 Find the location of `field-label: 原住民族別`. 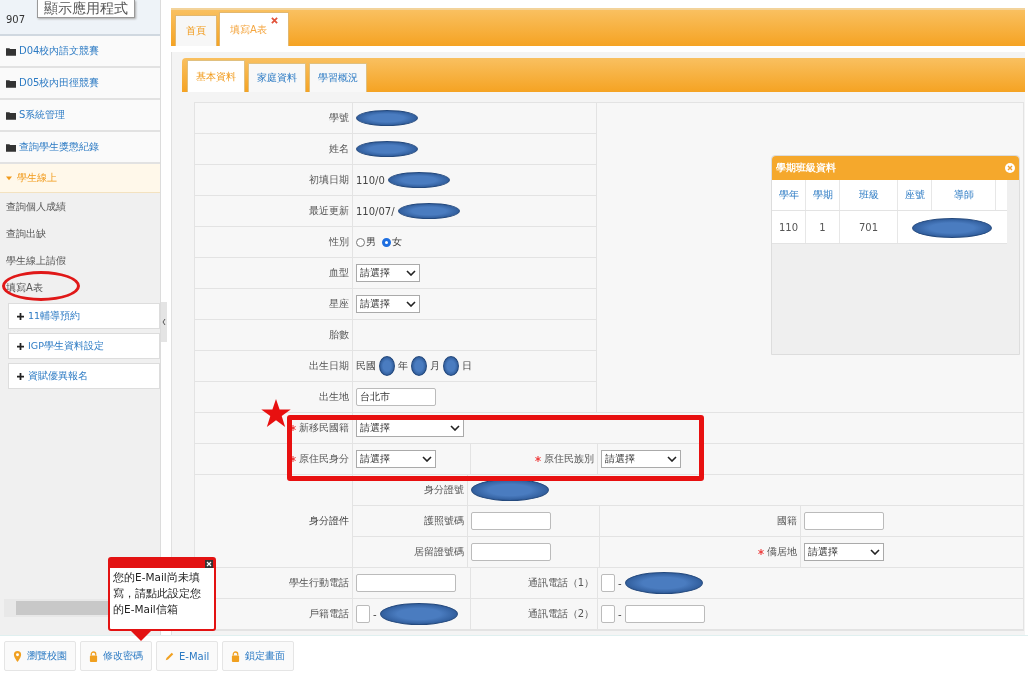

field-label: 原住民族別 is located at coordinates (569, 459).